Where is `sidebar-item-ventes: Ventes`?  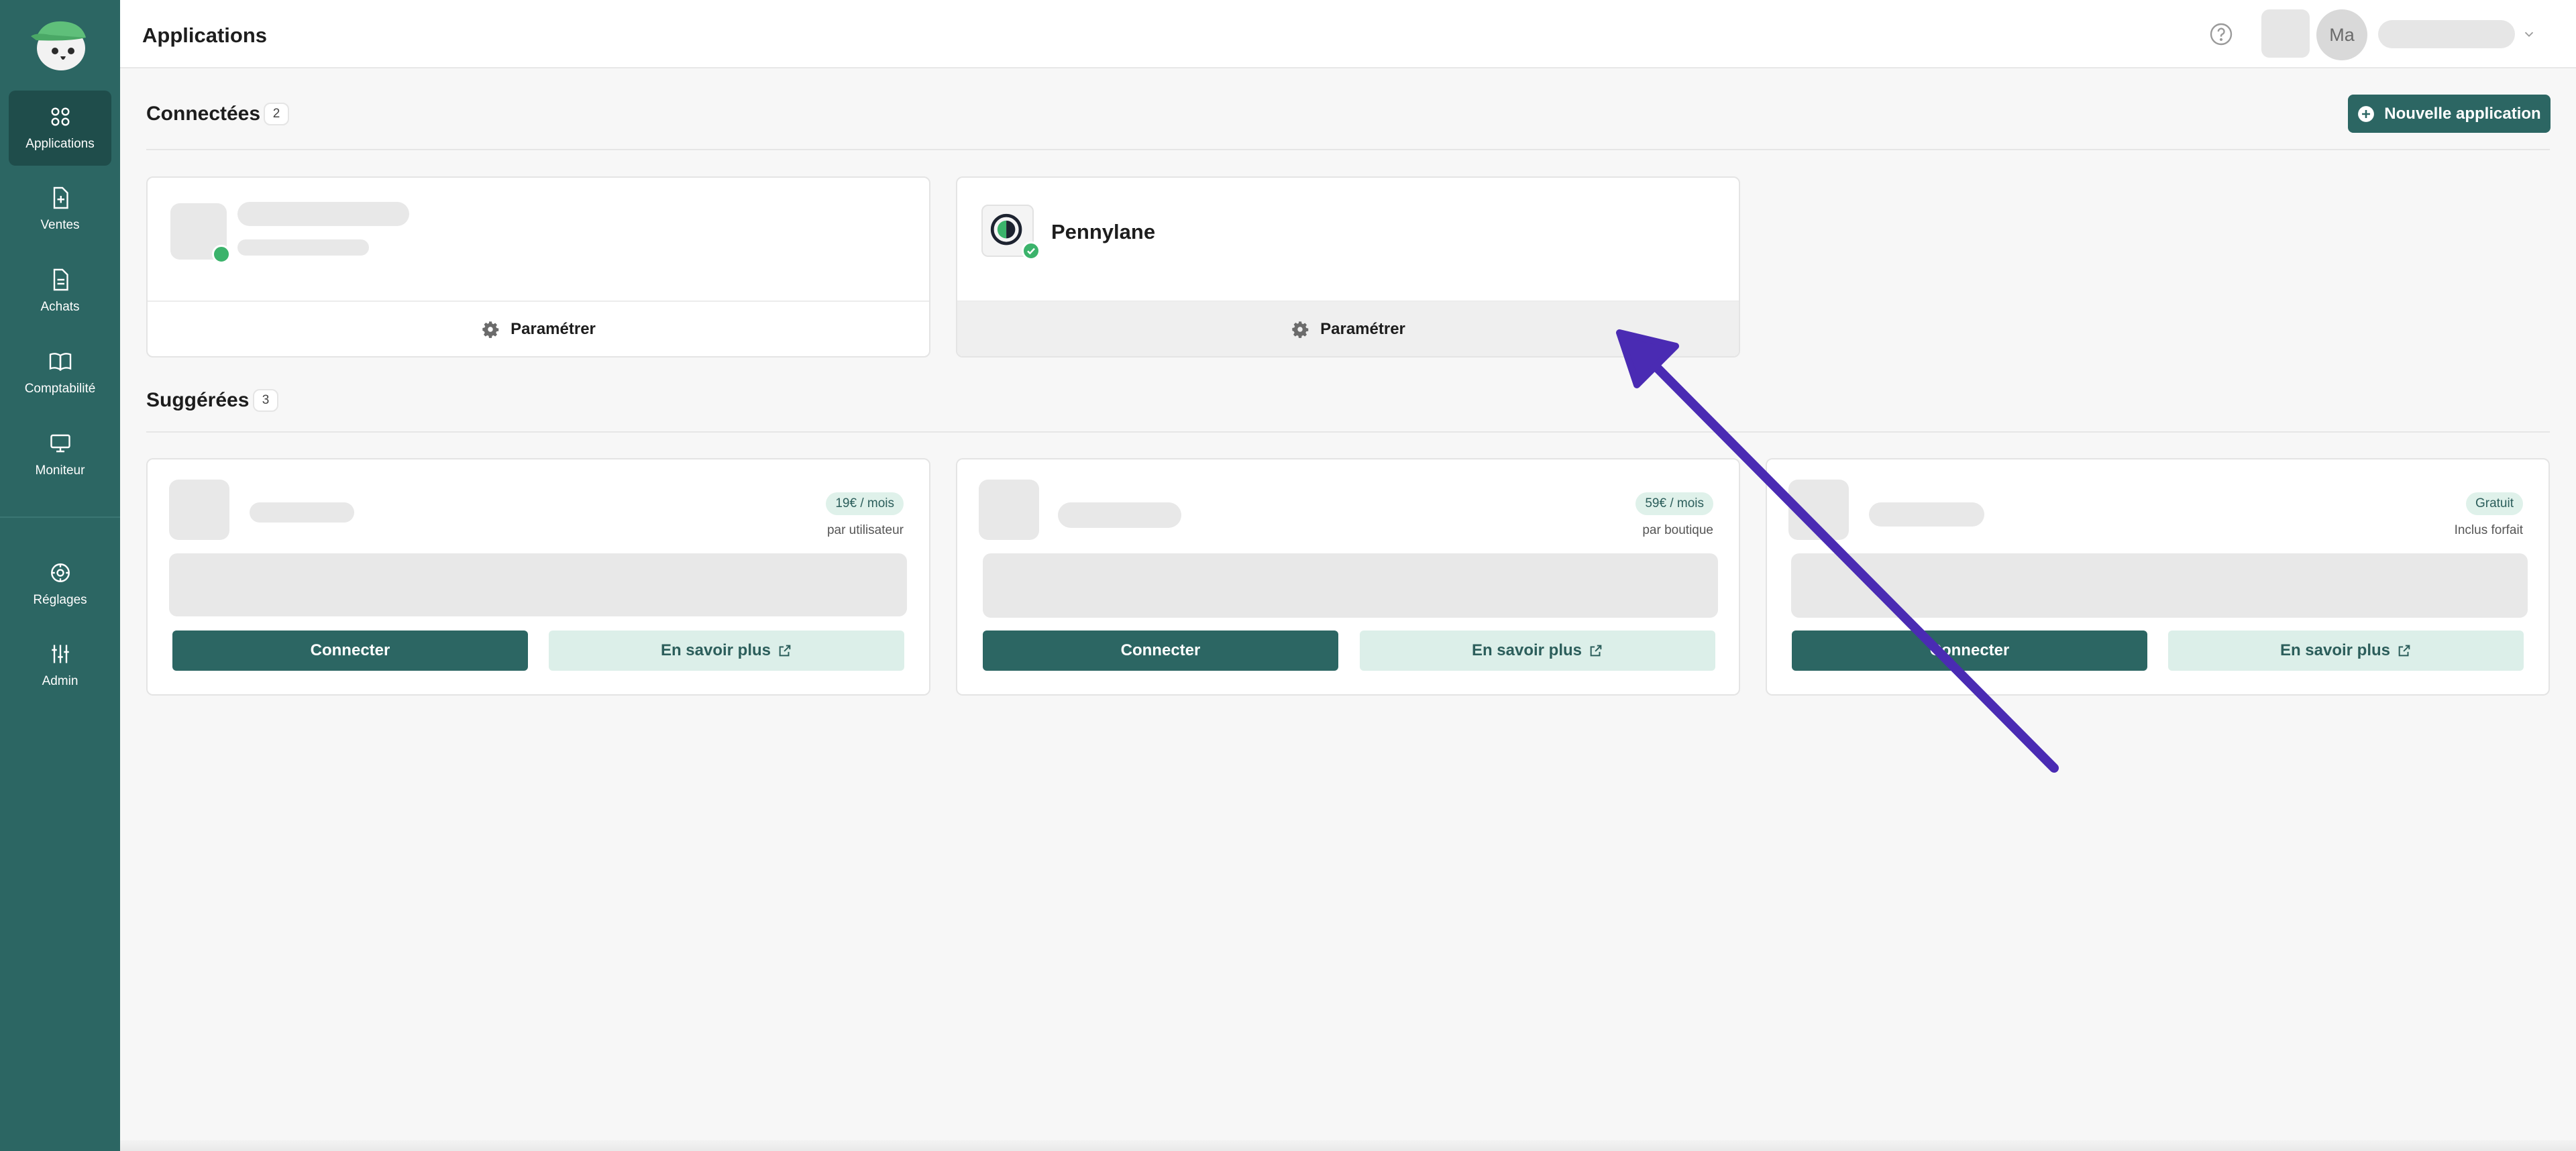
sidebar-item-ventes: Ventes is located at coordinates (60, 209).